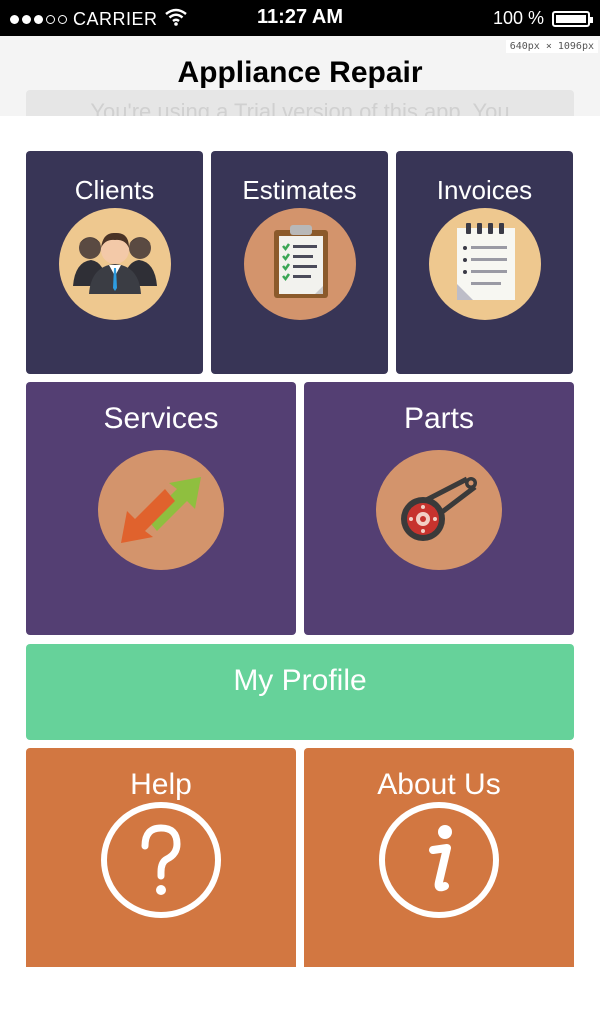 The width and height of the screenshot is (600, 1024). What do you see at coordinates (299, 190) in the screenshot?
I see `estimates-label: Estimates` at bounding box center [299, 190].